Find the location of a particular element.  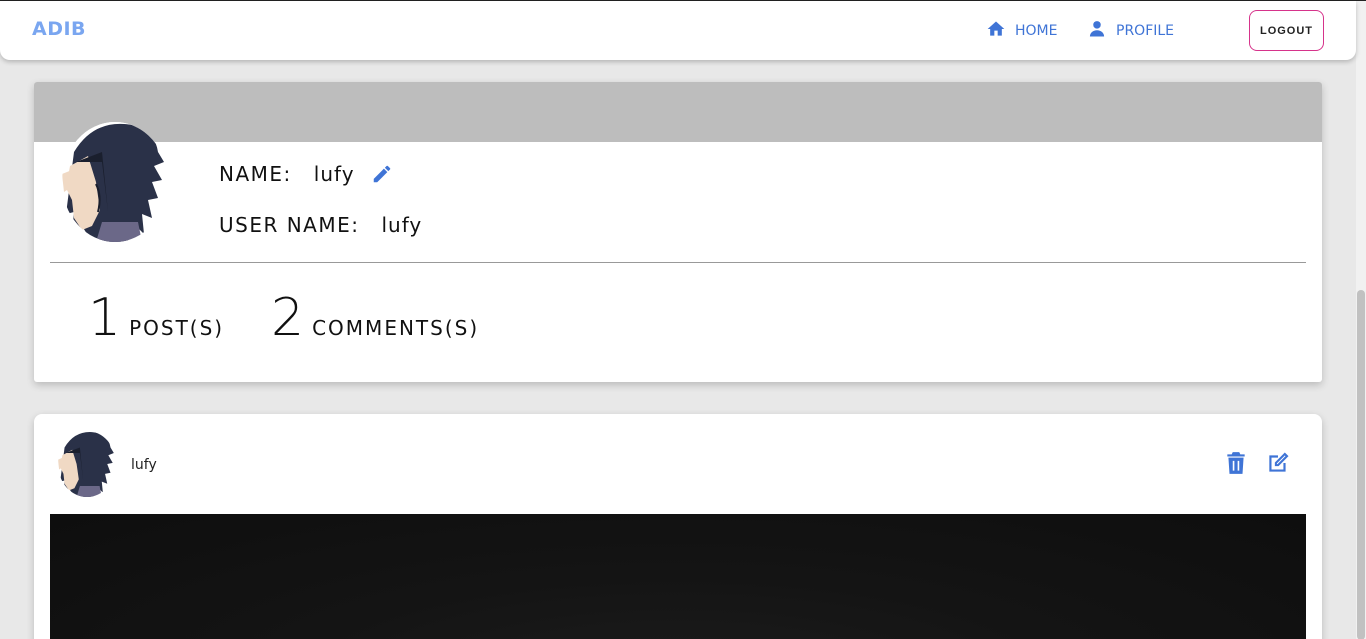

nav-home-label: HOME is located at coordinates (1036, 31).